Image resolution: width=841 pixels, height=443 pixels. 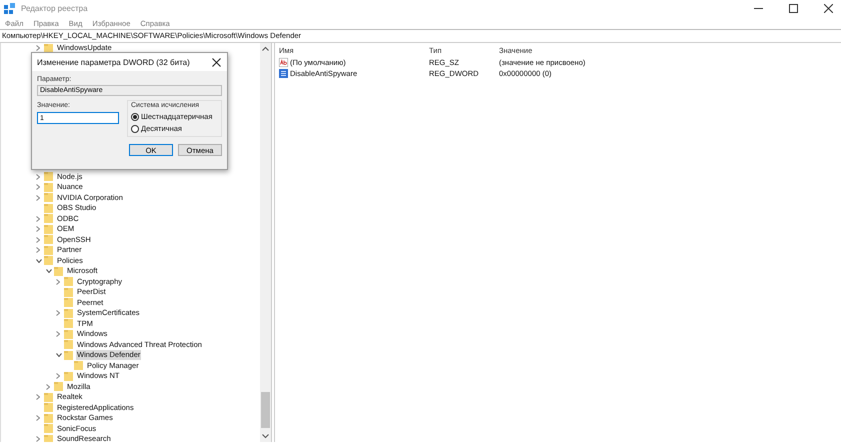 I want to click on maximize-icon, so click(x=793, y=8).